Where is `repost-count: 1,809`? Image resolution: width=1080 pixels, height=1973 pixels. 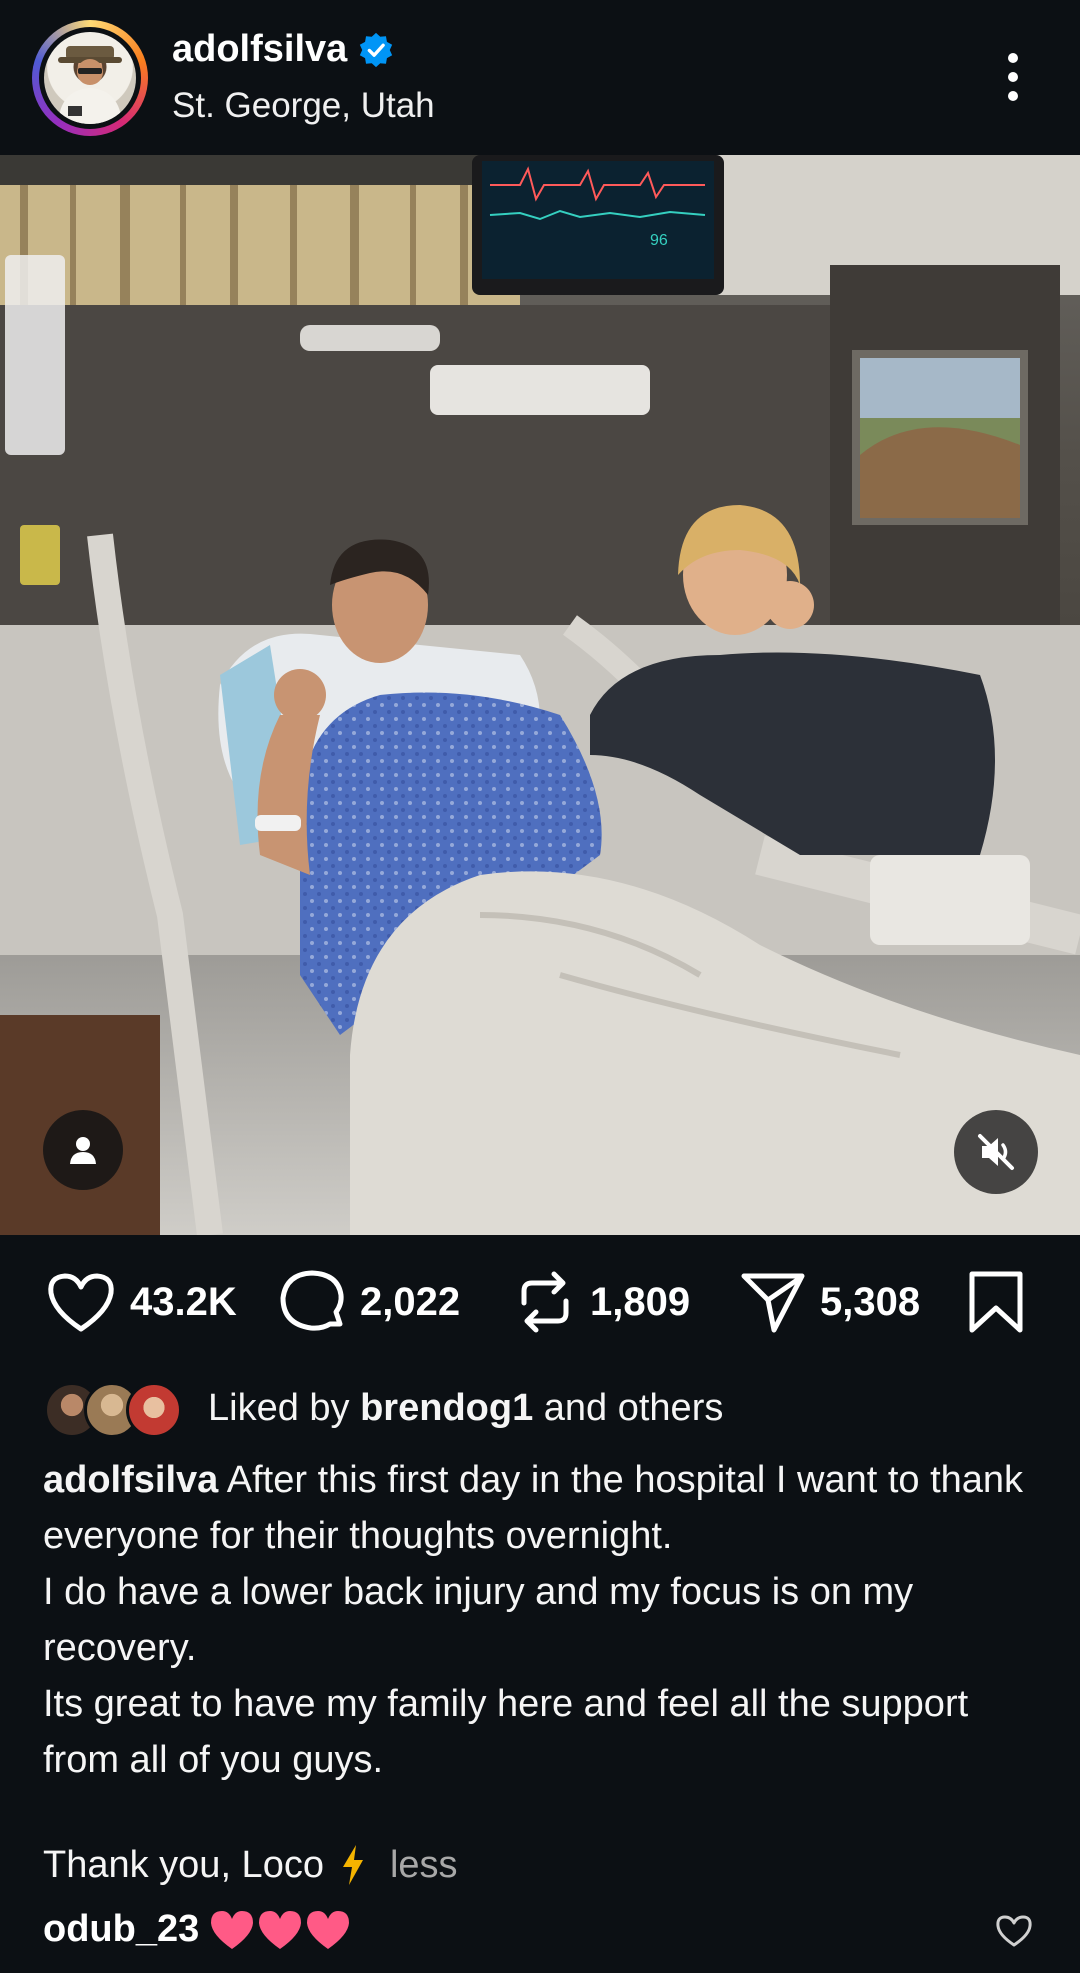
repost-count: 1,809 is located at coordinates (640, 1302).